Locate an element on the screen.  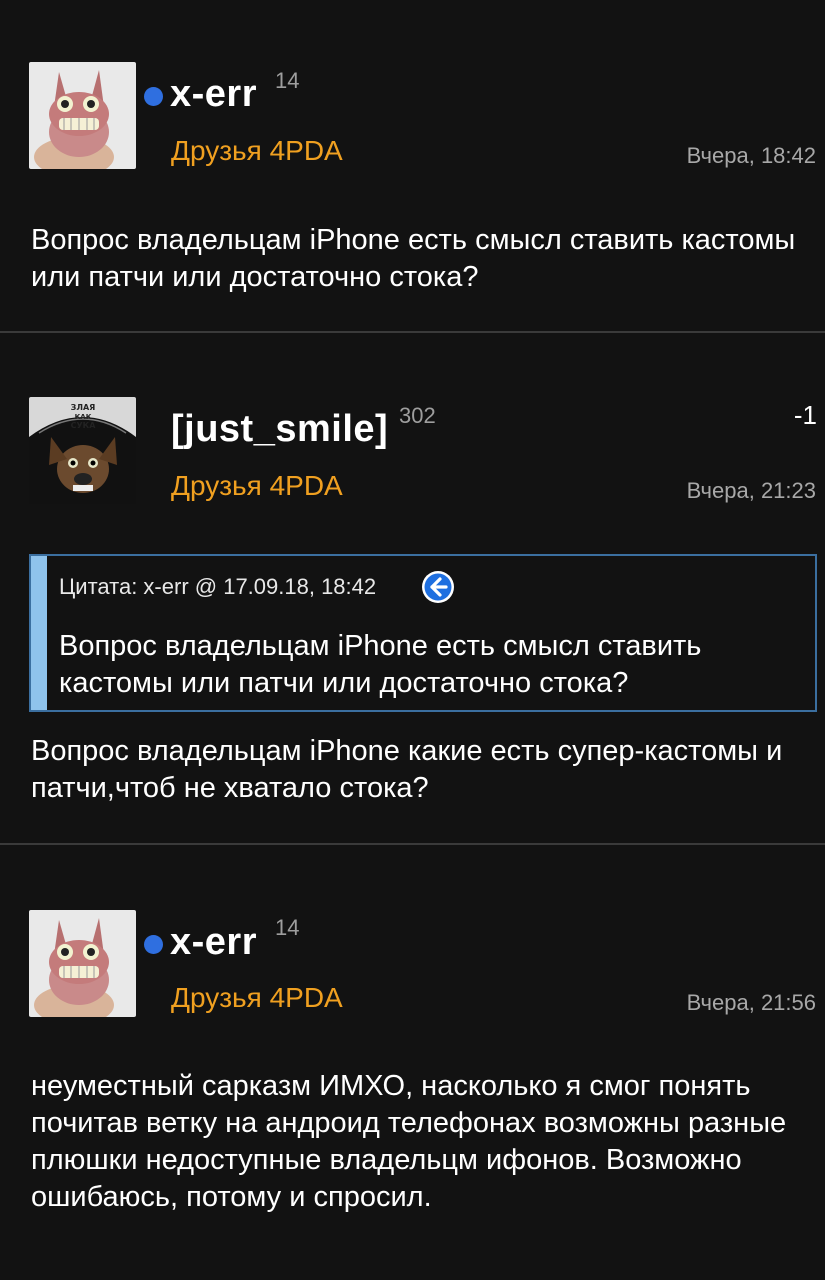
post-date: Вчера, 21:56 is located at coordinates (751, 1002).